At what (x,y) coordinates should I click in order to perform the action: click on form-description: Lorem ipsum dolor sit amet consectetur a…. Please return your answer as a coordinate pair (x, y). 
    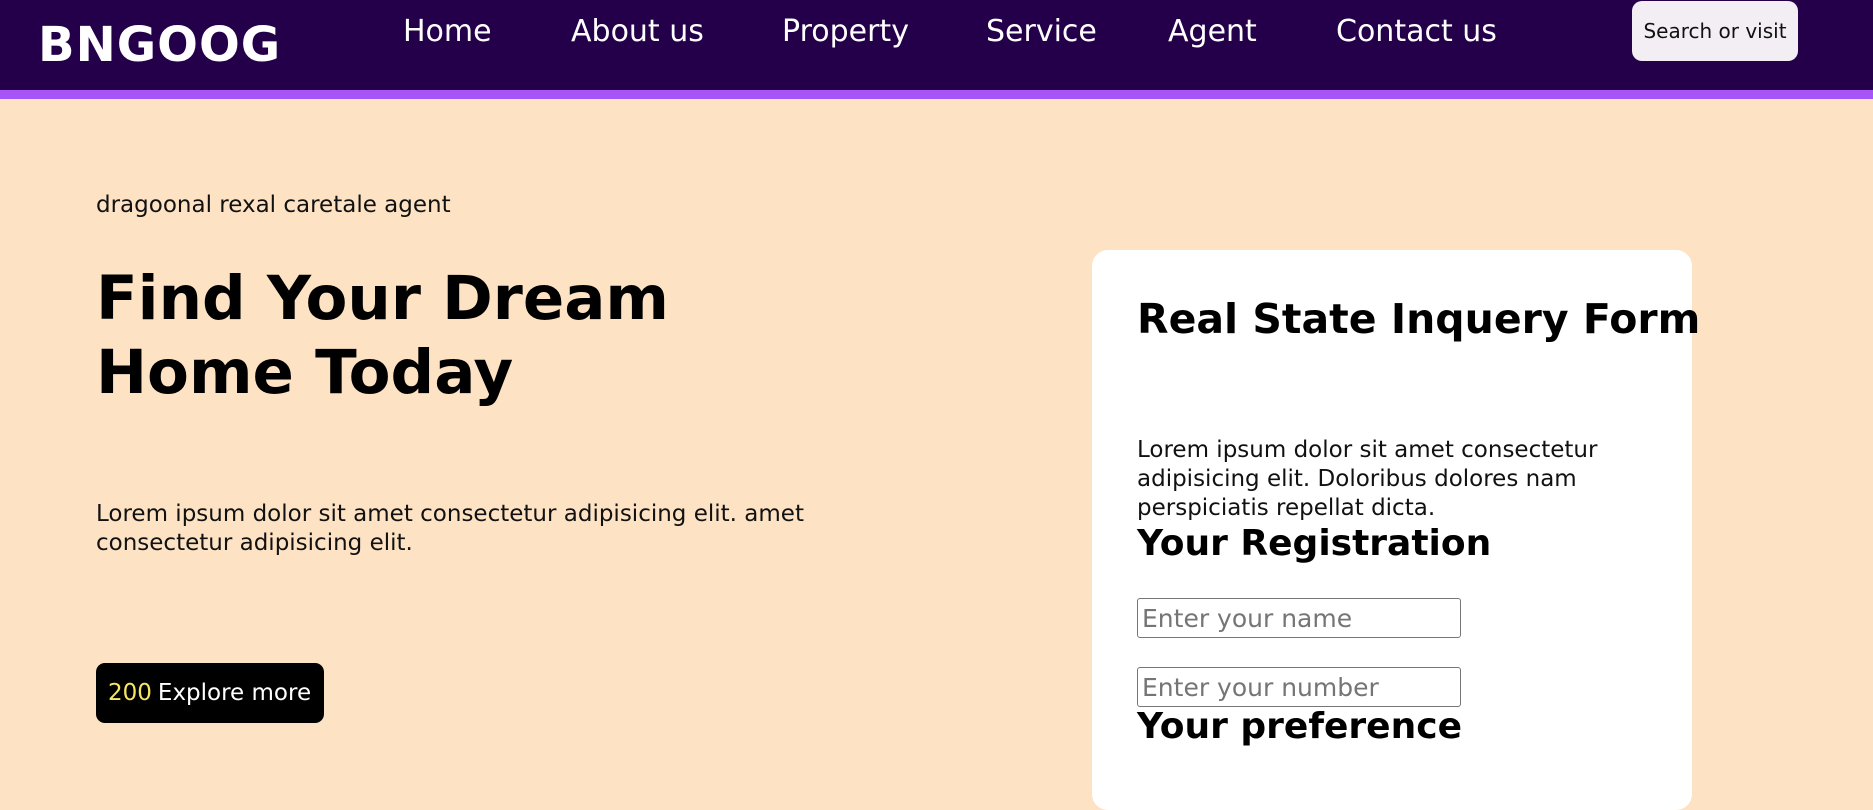
    Looking at the image, I should click on (1367, 479).